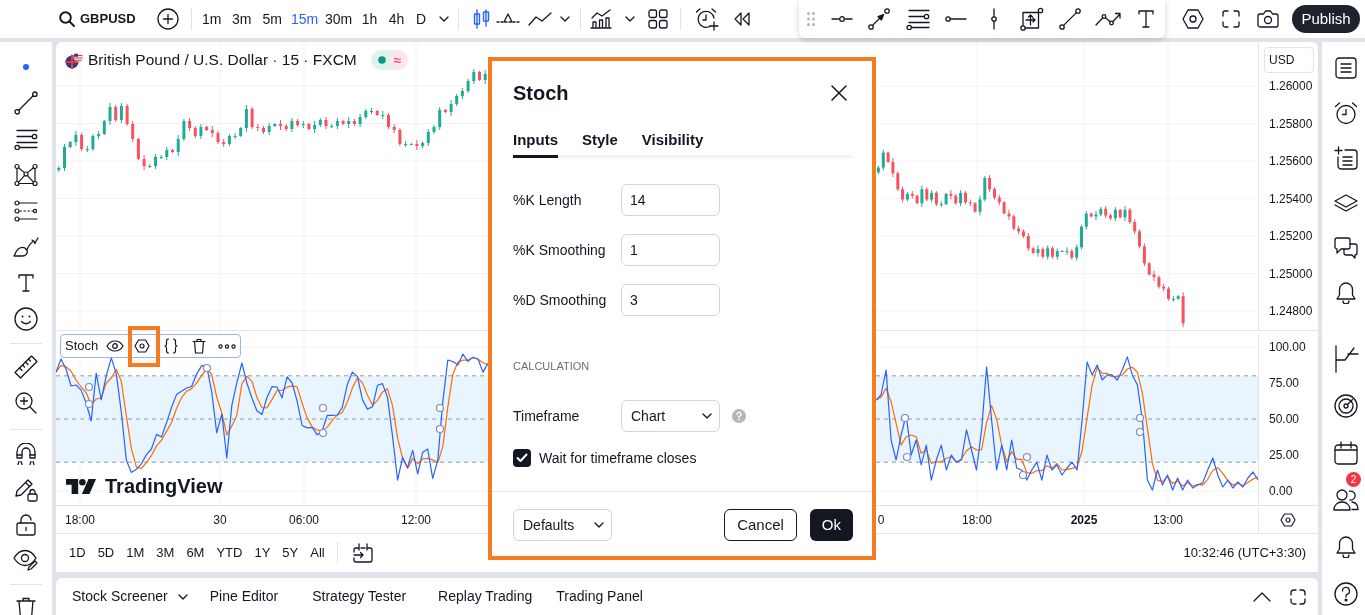  What do you see at coordinates (539, 19) in the screenshot?
I see `line-chart-icon` at bounding box center [539, 19].